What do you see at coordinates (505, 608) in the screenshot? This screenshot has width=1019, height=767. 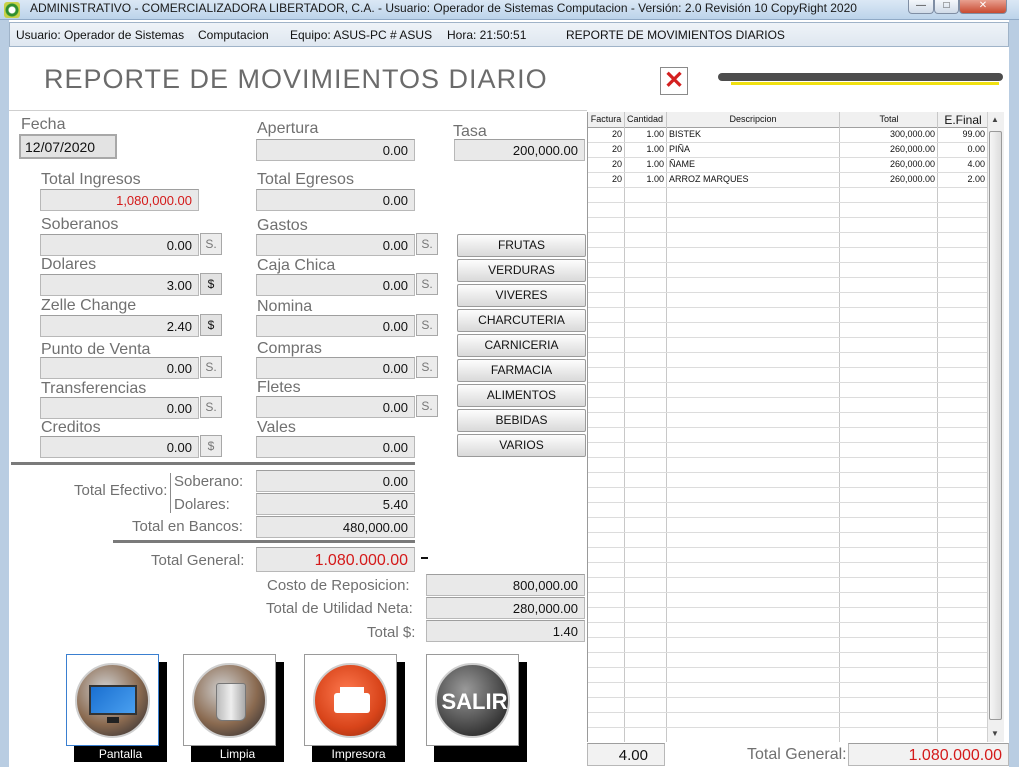 I see `utilidad-neta-field: 280,000.00` at bounding box center [505, 608].